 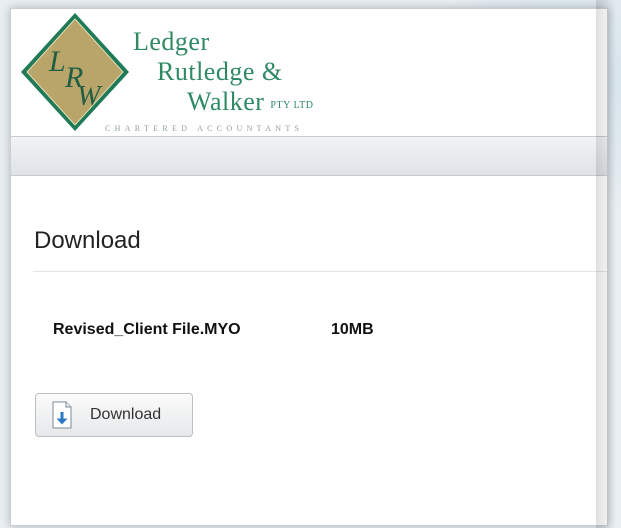 I want to click on svg-text: L, so click(x=57, y=61).